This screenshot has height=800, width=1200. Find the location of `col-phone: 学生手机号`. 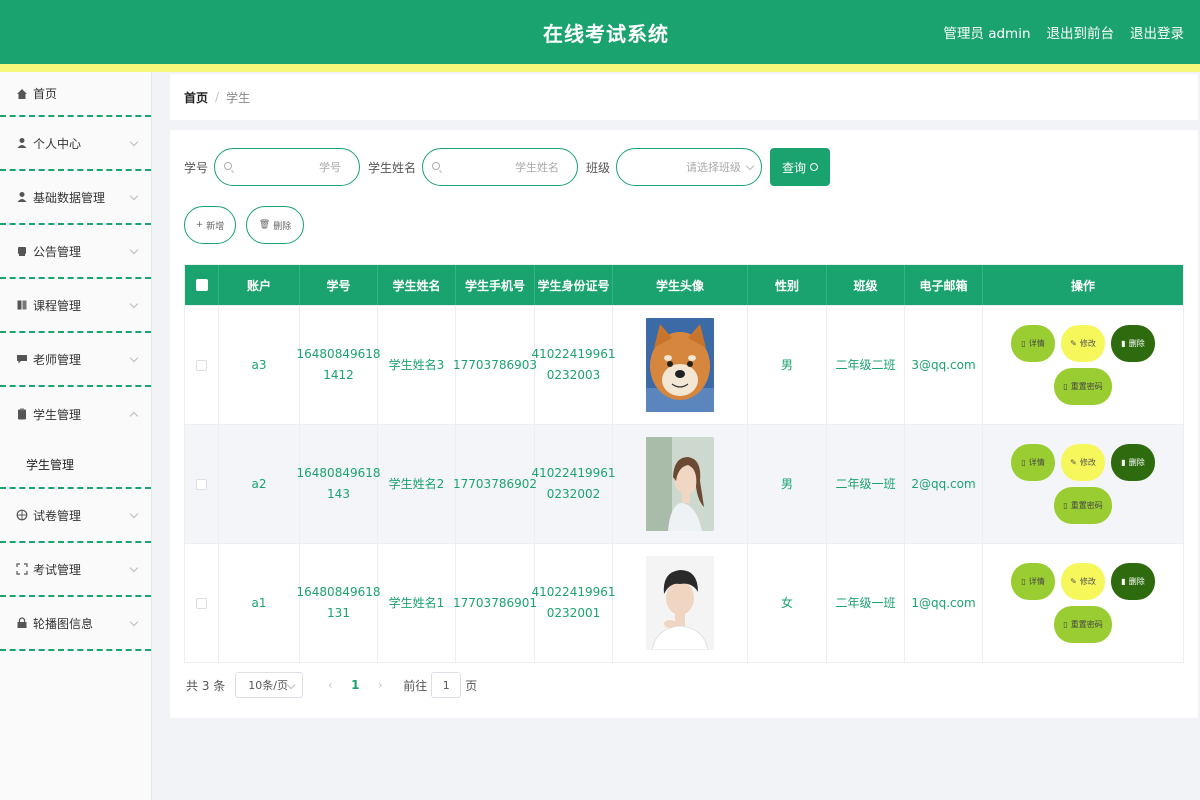

col-phone: 学生手机号 is located at coordinates (495, 285).